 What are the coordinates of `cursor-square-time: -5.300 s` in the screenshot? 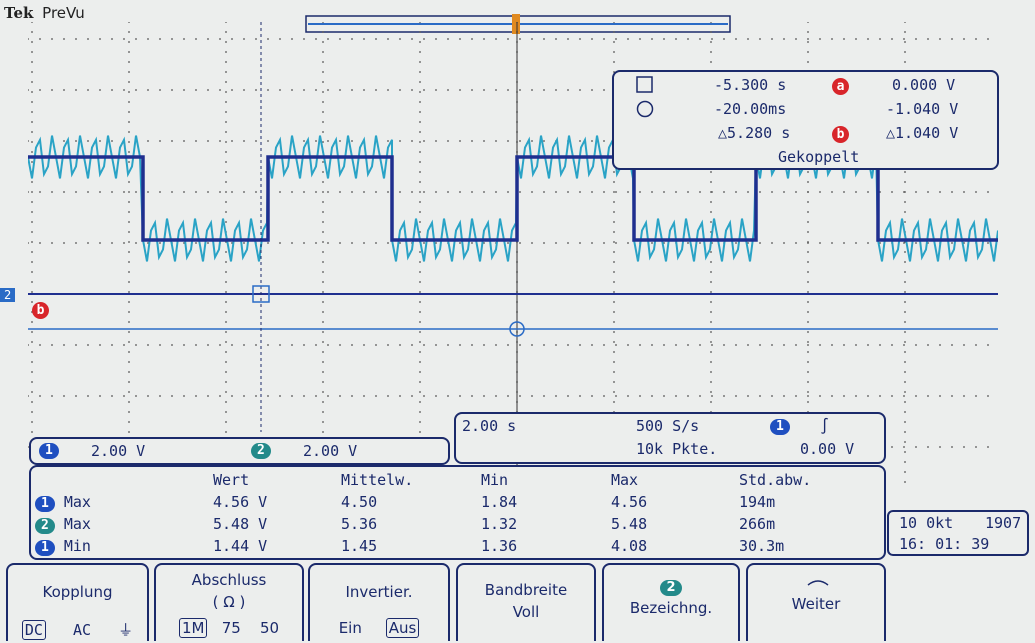 It's located at (750, 85).